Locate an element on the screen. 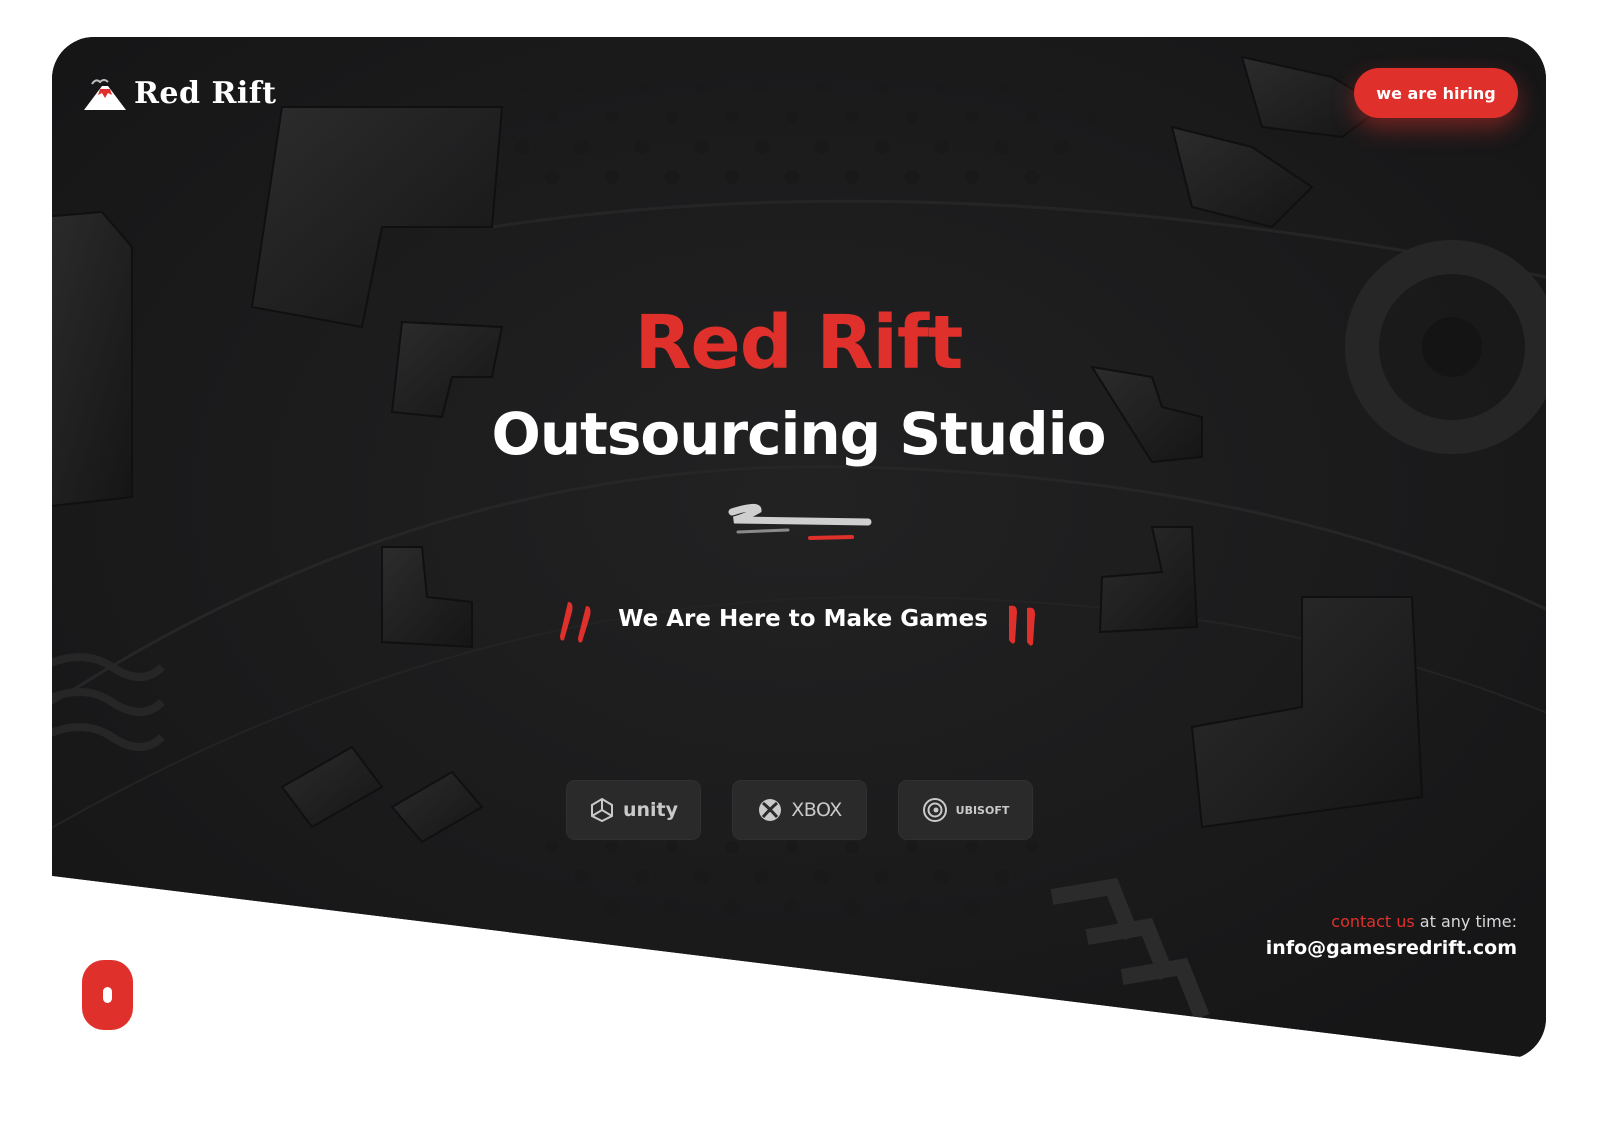 This screenshot has height=1126, width=1597. hero-title: Red Rift is located at coordinates (799, 343).